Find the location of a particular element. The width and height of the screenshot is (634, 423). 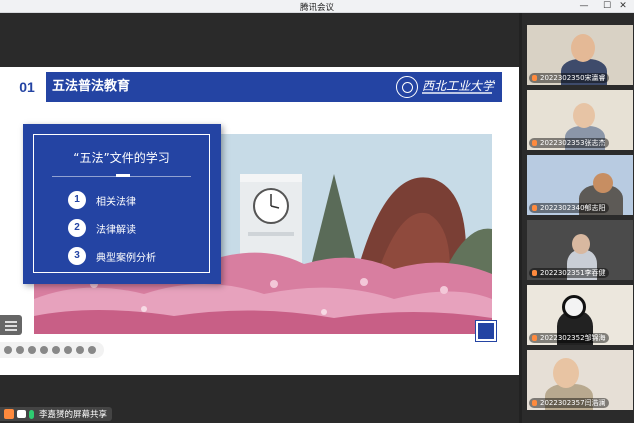

minimize-button: — is located at coordinates (584, 6).